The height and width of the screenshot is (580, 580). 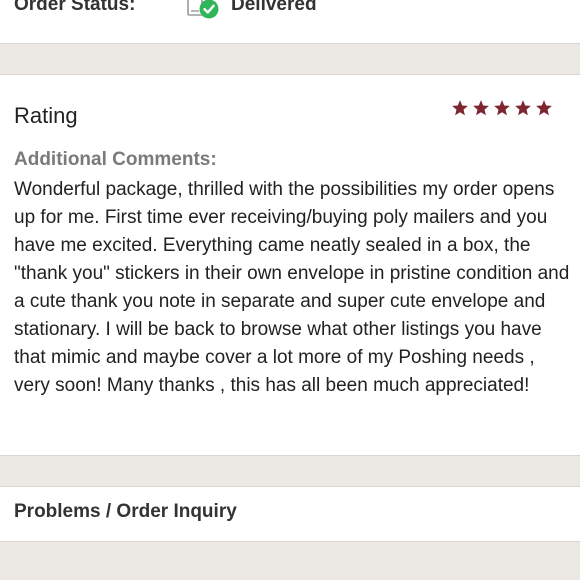 I want to click on order-status-label: Order Status:, so click(x=75, y=7).